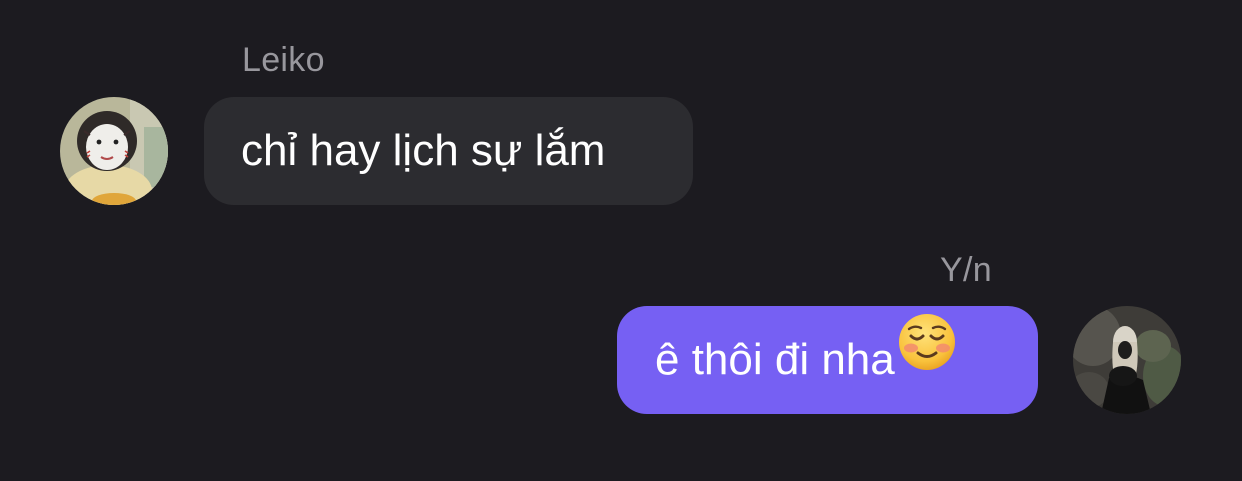 The image size is (1242, 481). Describe the element at coordinates (966, 270) in the screenshot. I see `sender-name-yn: Y/n` at that location.